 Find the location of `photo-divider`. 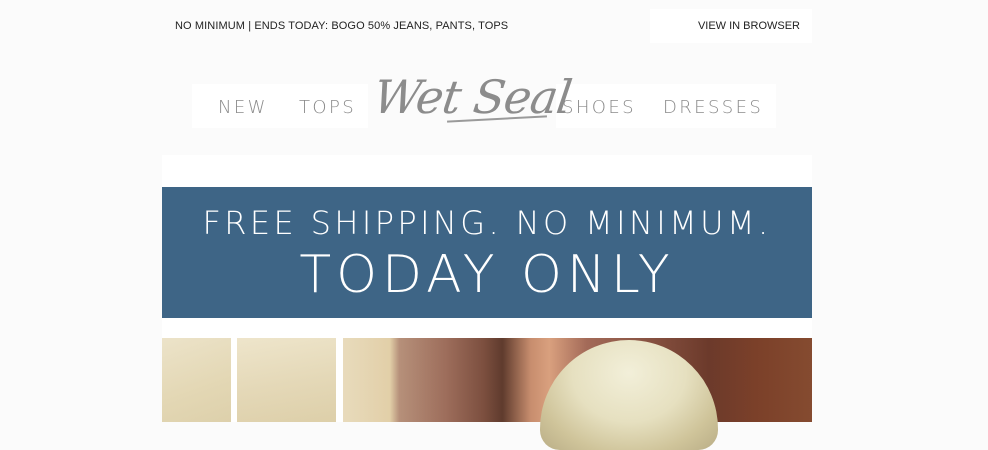

photo-divider is located at coordinates (339, 380).